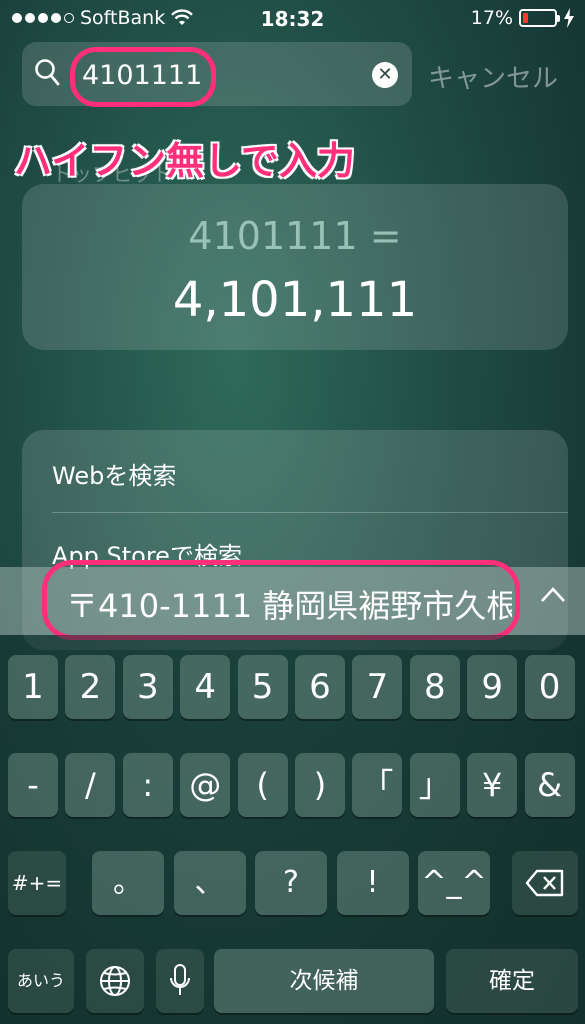 Image resolution: width=585 pixels, height=1024 pixels. Describe the element at coordinates (539, 18) in the screenshot. I see `battery-icon` at that location.